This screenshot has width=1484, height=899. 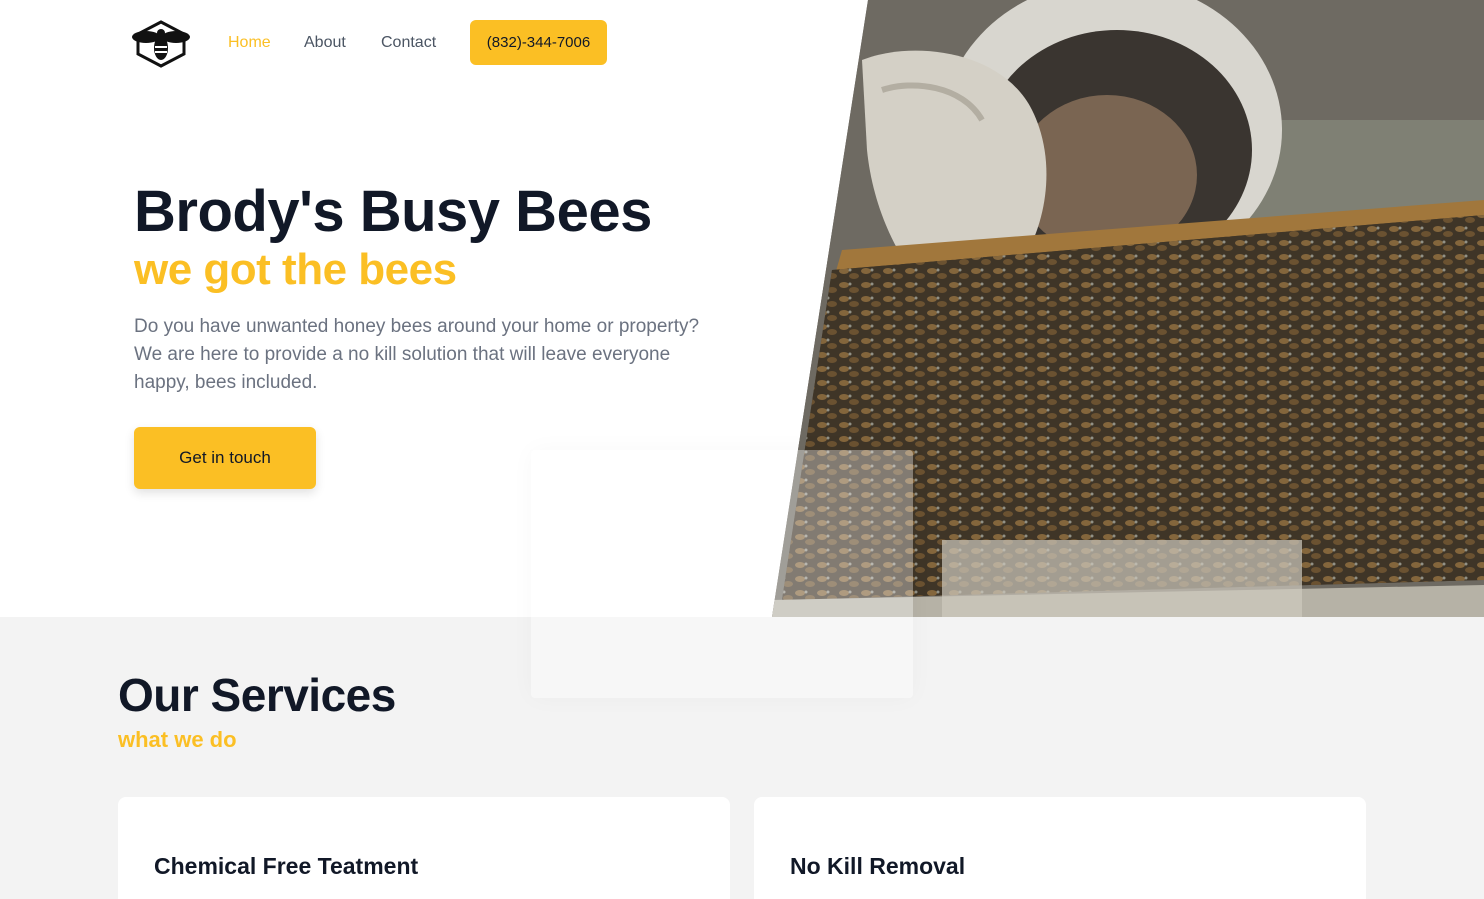 What do you see at coordinates (325, 43) in the screenshot?
I see `nav-about-link: About` at bounding box center [325, 43].